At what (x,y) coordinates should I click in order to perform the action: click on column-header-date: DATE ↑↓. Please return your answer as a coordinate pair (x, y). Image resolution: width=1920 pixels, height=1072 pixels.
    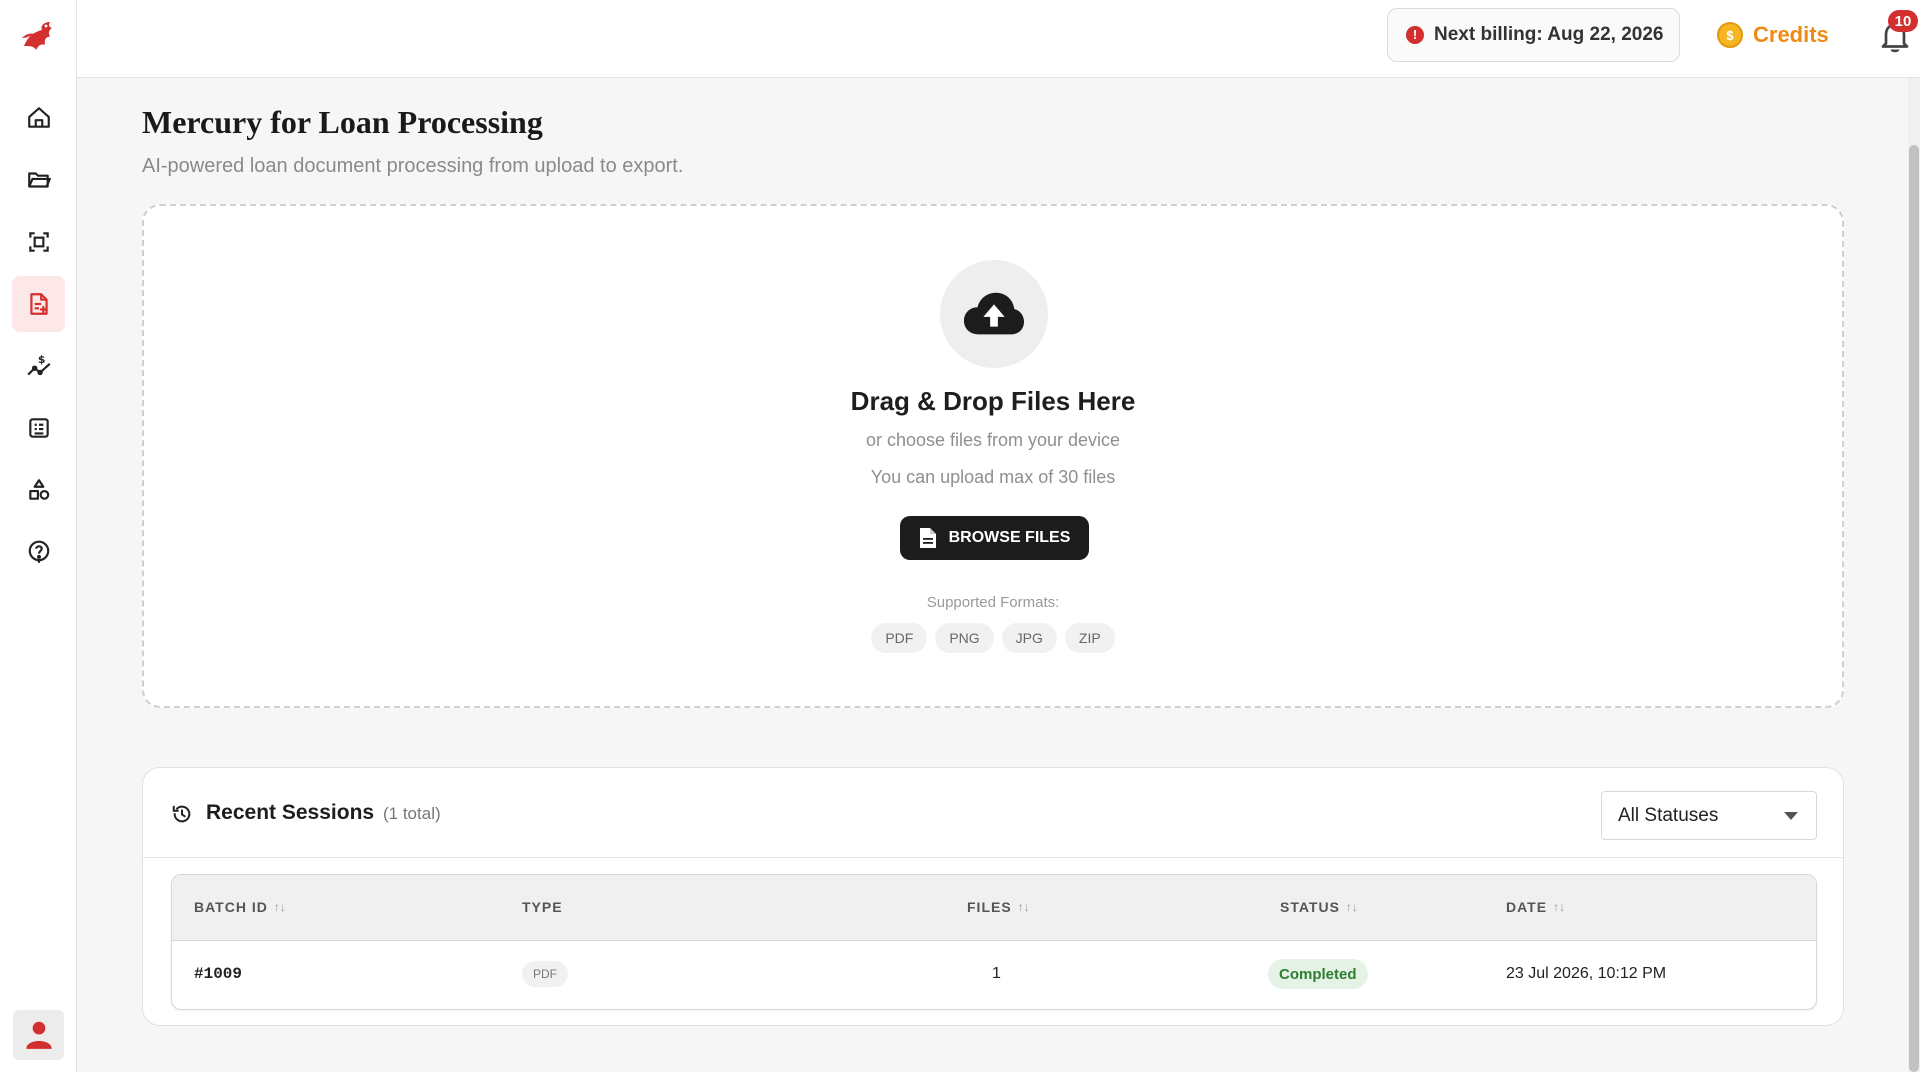
    Looking at the image, I should click on (1535, 907).